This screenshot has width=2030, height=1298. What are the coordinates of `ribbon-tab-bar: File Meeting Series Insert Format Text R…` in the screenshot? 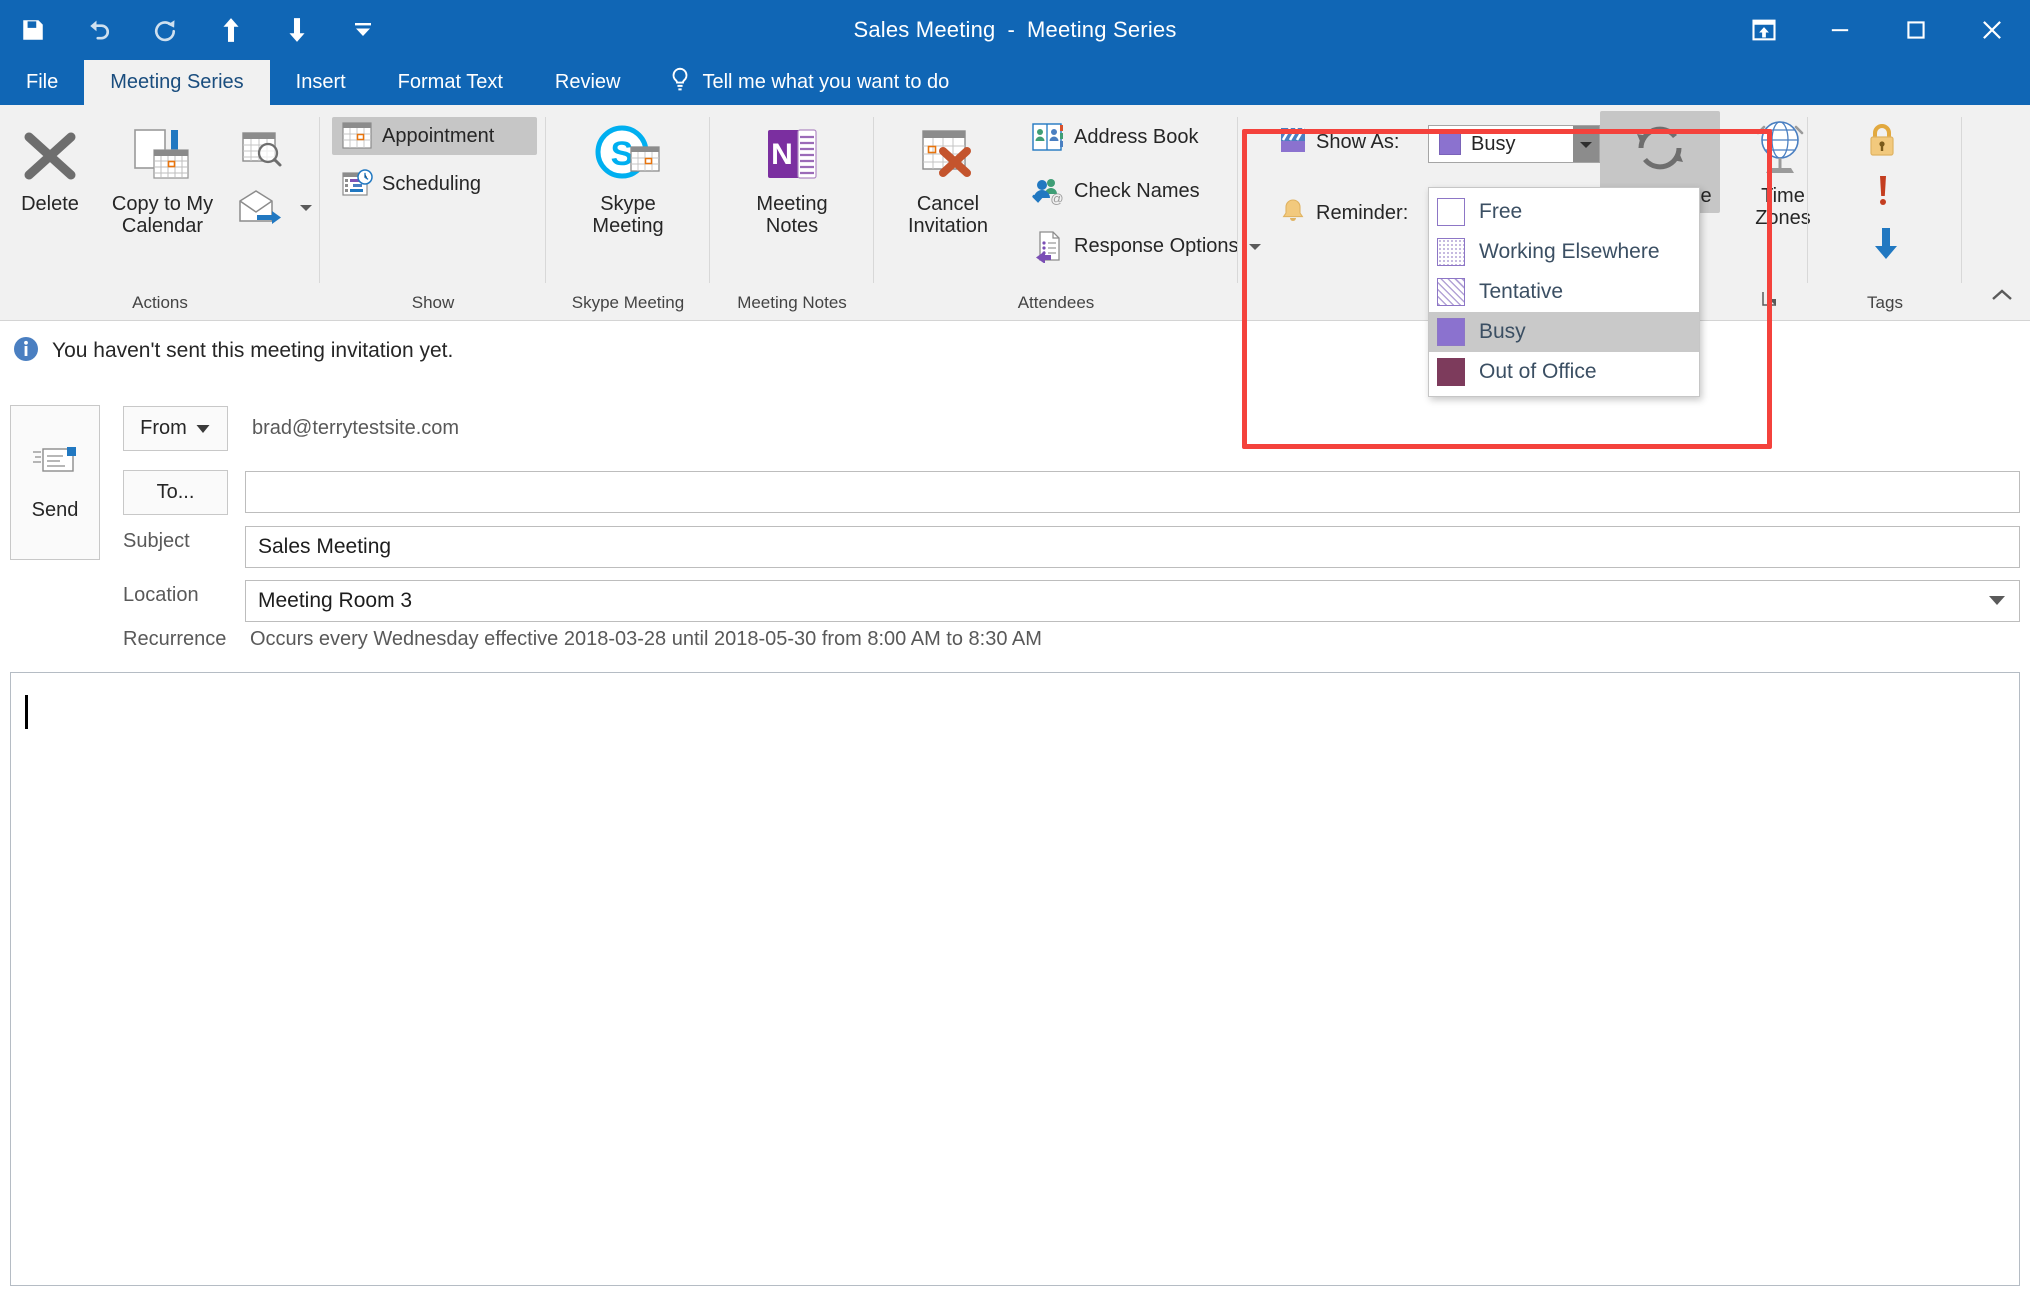 It's located at (1015, 82).